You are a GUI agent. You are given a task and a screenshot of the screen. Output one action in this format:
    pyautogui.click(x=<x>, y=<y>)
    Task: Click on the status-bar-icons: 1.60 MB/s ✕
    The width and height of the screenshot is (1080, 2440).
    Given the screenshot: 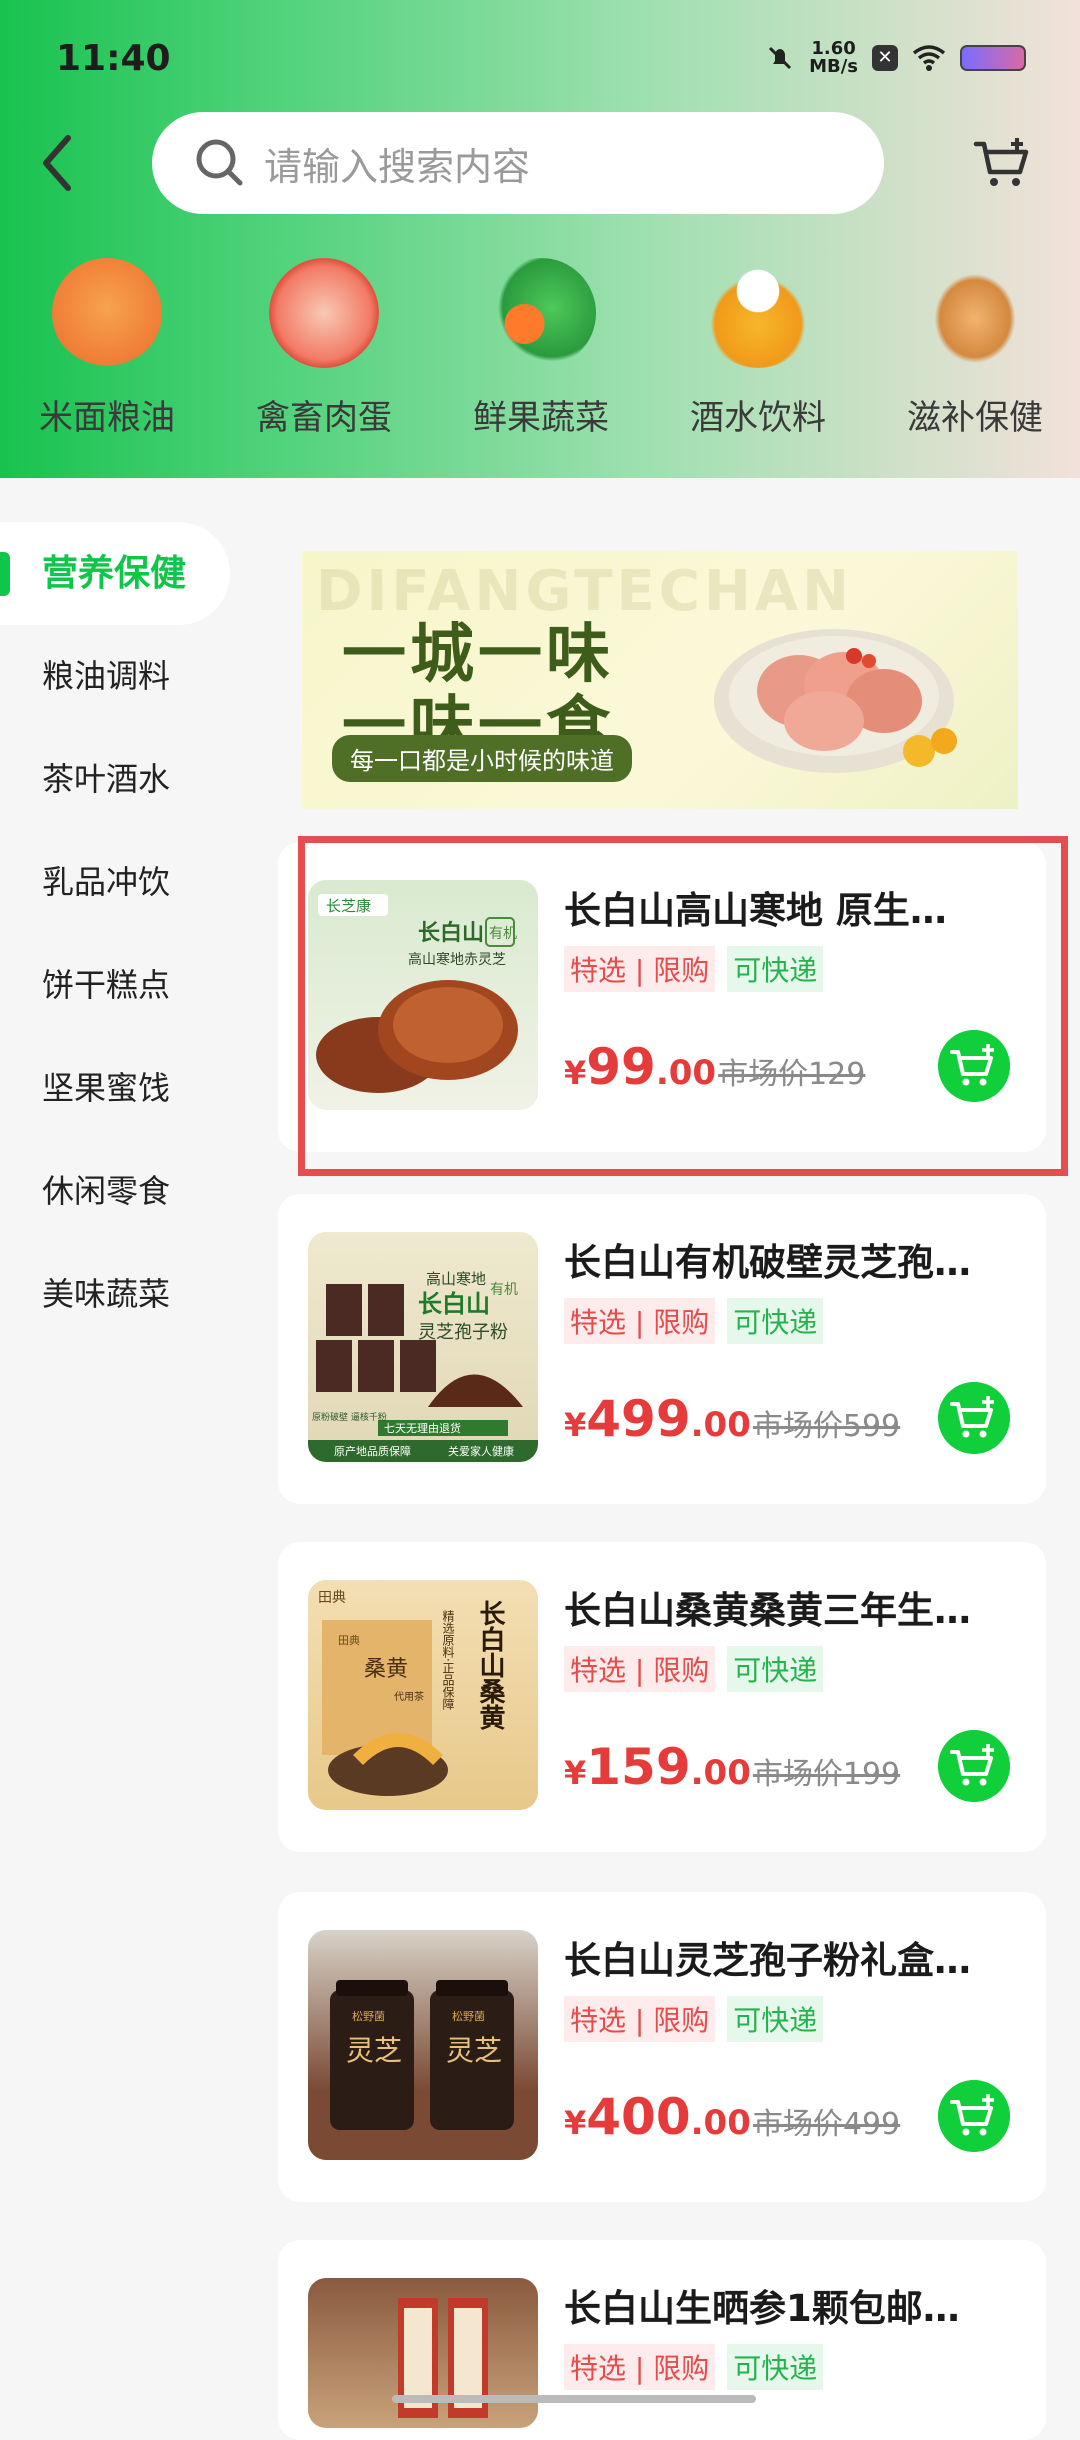 What is the action you would take?
    pyautogui.click(x=895, y=58)
    